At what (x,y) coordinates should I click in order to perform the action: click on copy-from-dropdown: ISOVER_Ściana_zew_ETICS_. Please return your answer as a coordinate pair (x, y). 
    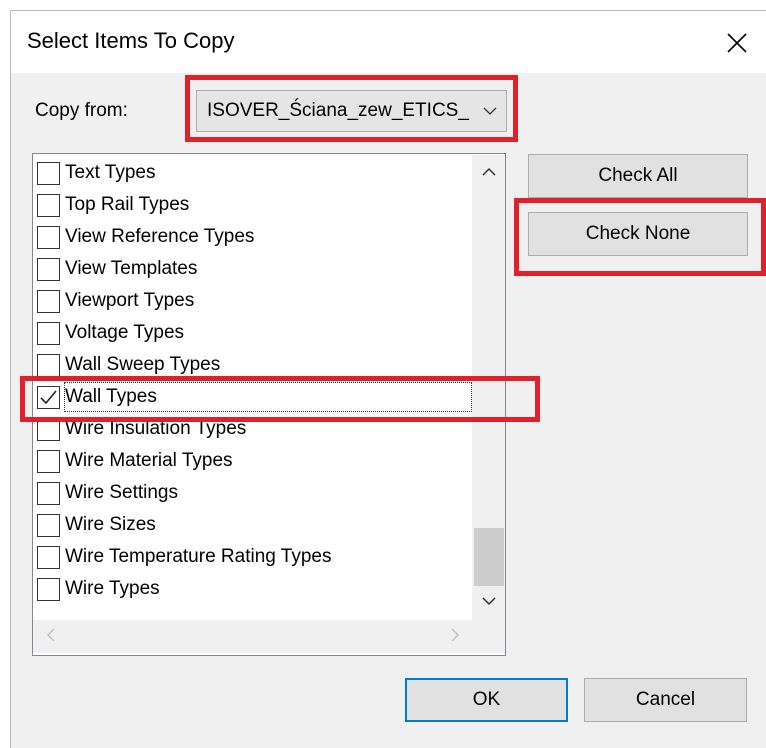
    Looking at the image, I should click on (351, 111).